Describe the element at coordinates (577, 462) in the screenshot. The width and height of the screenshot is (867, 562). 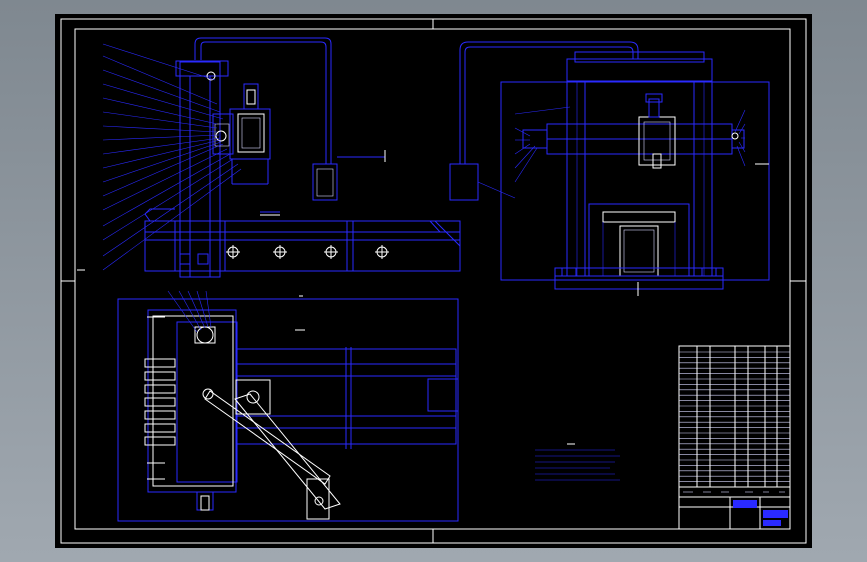
I see `technical-notes` at that location.